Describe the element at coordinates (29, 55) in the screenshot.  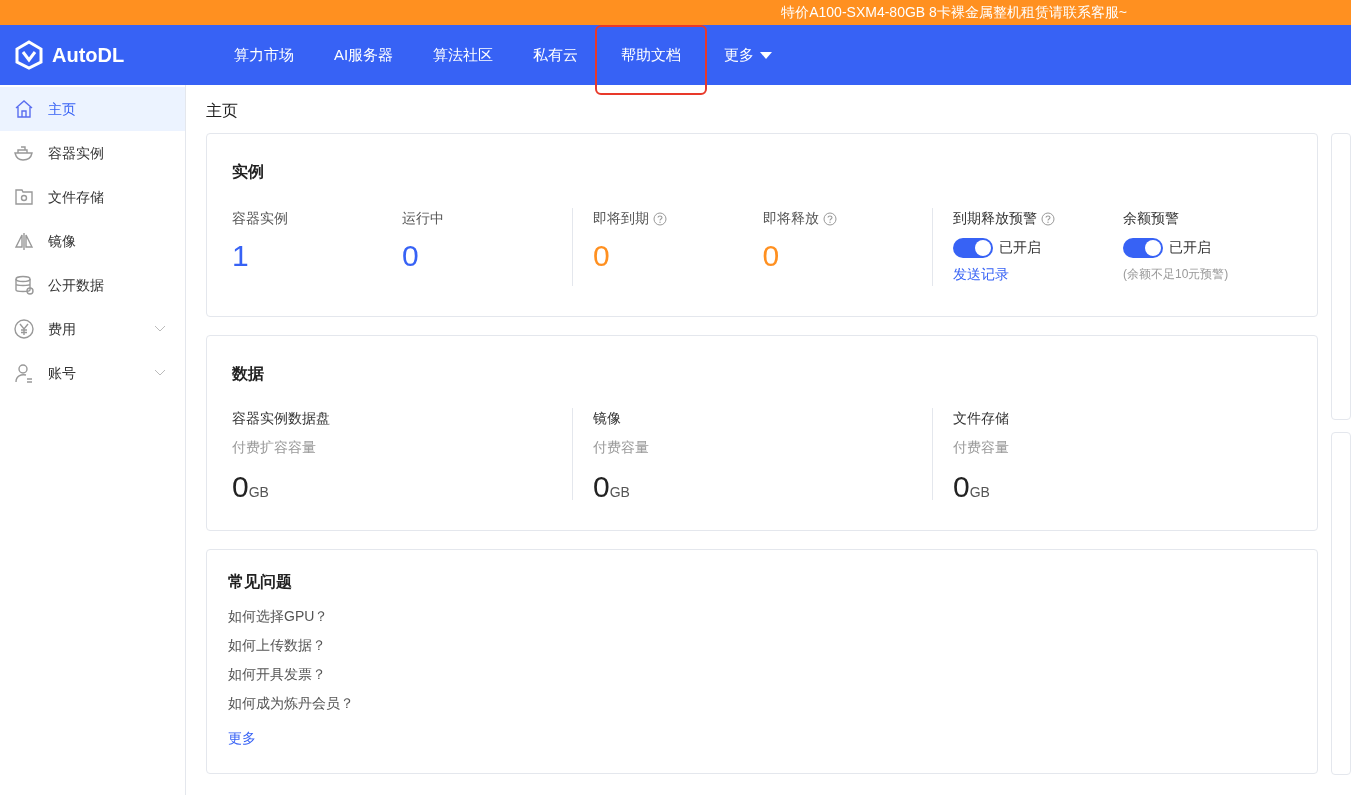
I see `logo-icon` at that location.